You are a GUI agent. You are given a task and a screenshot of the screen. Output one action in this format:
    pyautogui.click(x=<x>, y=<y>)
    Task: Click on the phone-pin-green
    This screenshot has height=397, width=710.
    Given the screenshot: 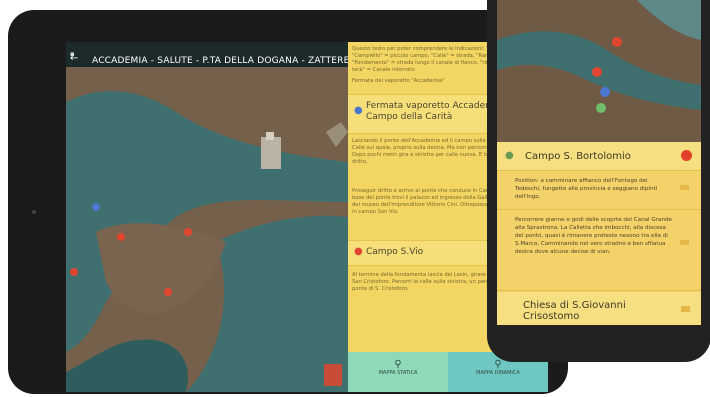 What is the action you would take?
    pyautogui.click(x=601, y=108)
    